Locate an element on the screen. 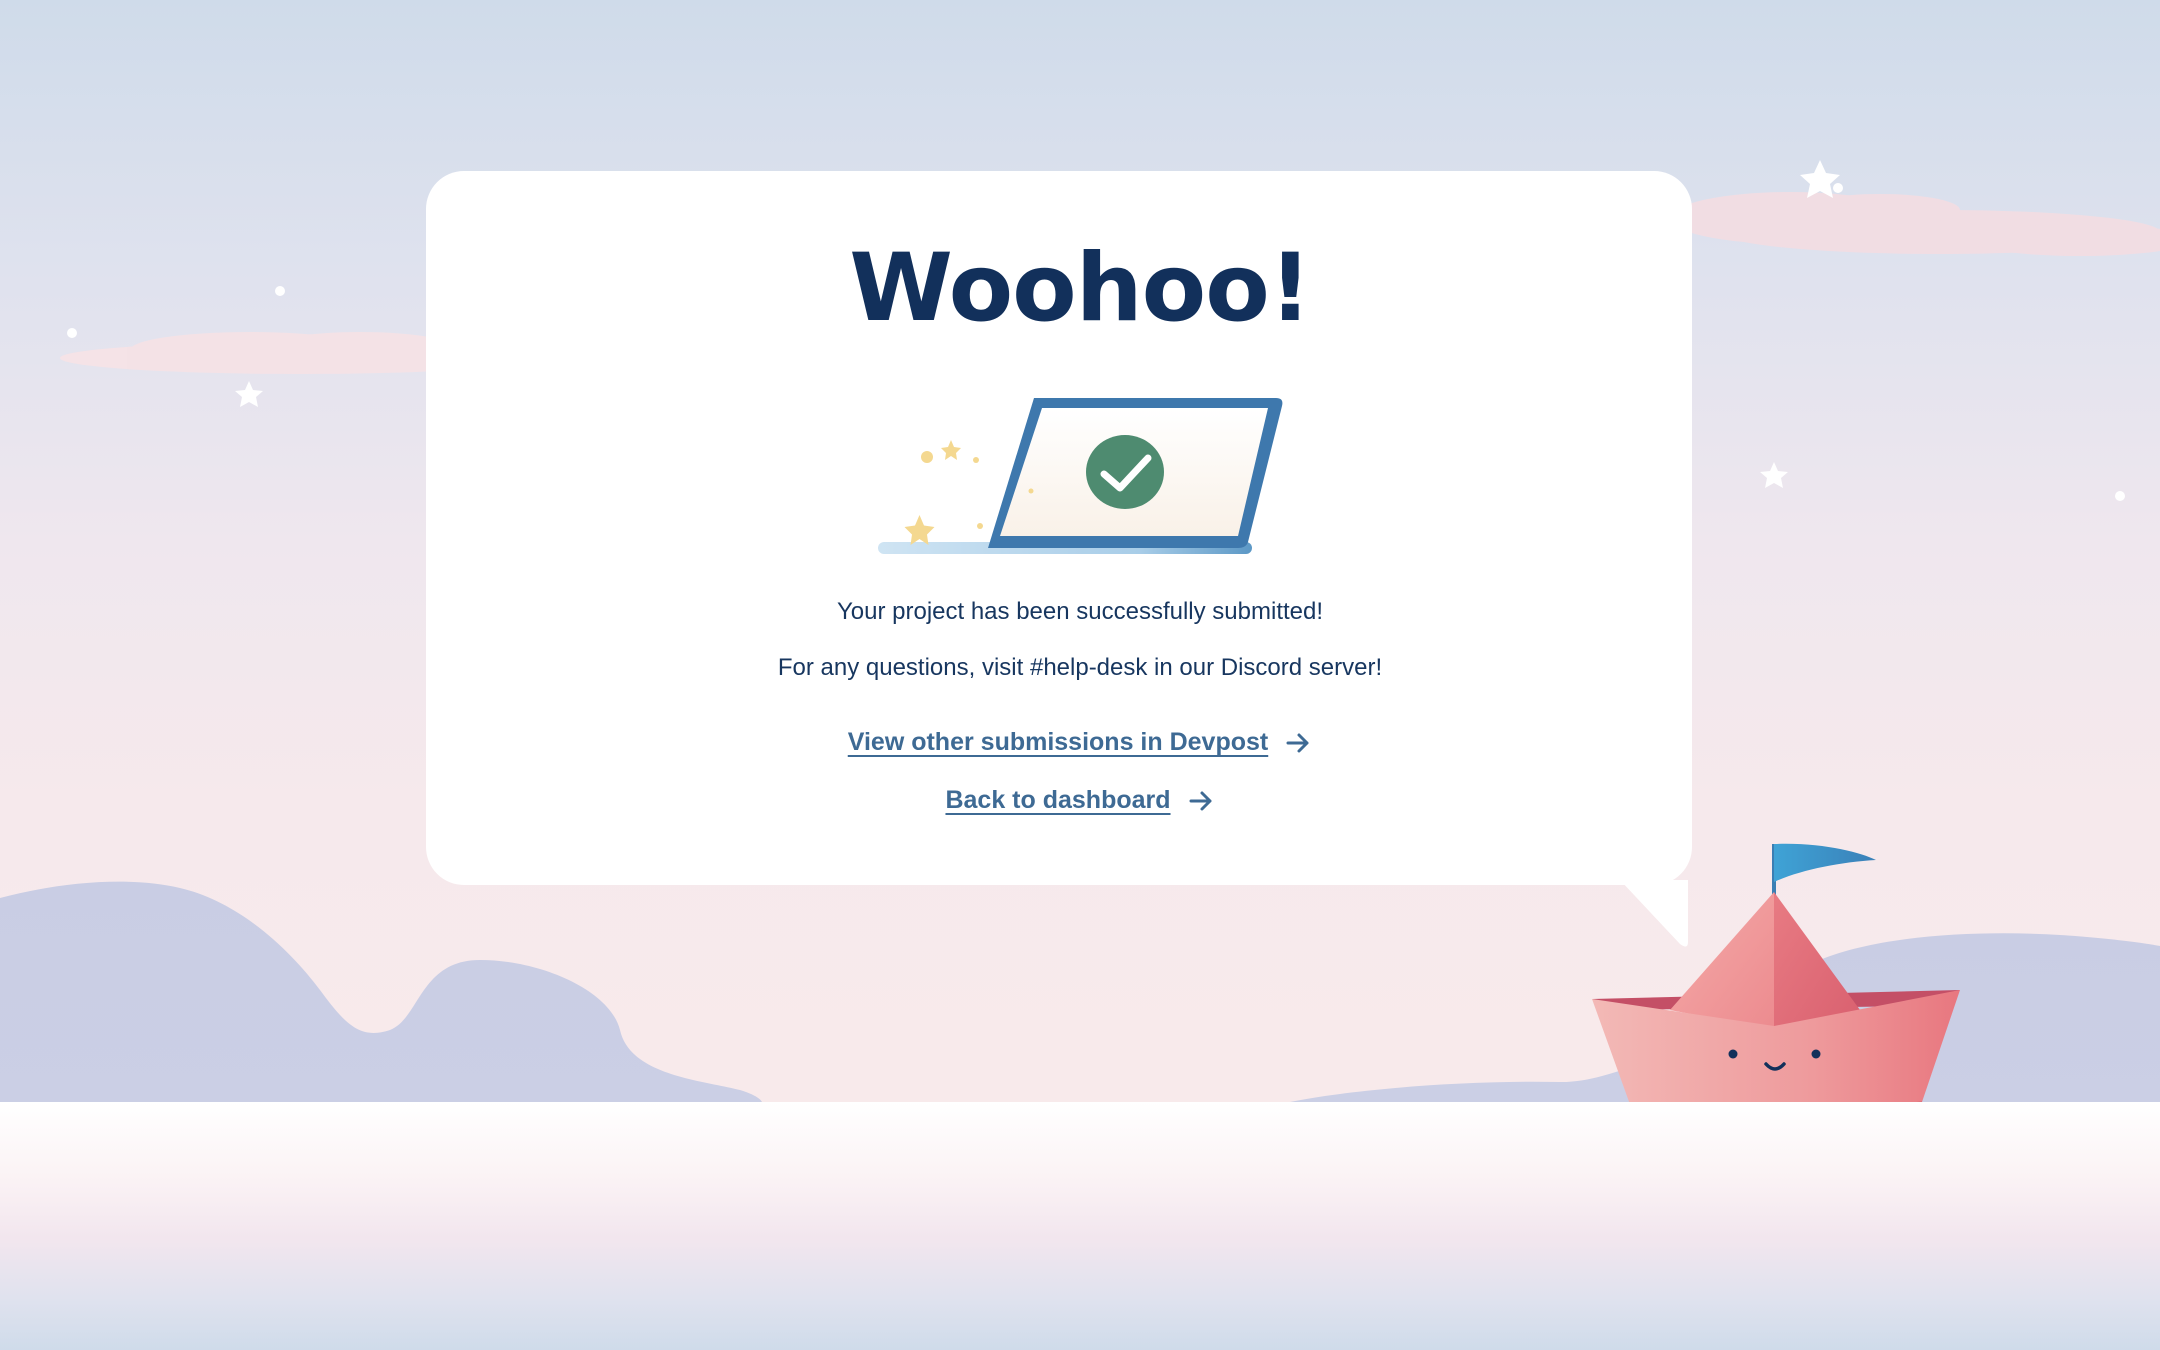  speech-bubble-tail is located at coordinates (1654, 913).